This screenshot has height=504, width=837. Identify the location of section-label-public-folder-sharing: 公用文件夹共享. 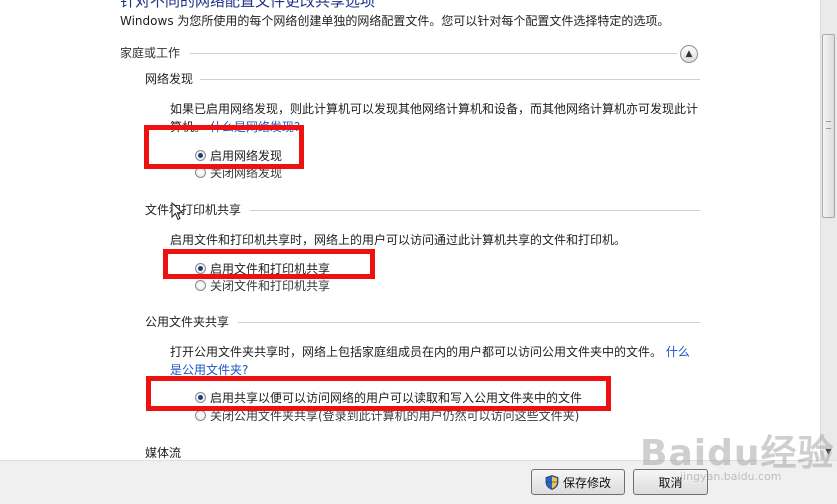
(187, 322).